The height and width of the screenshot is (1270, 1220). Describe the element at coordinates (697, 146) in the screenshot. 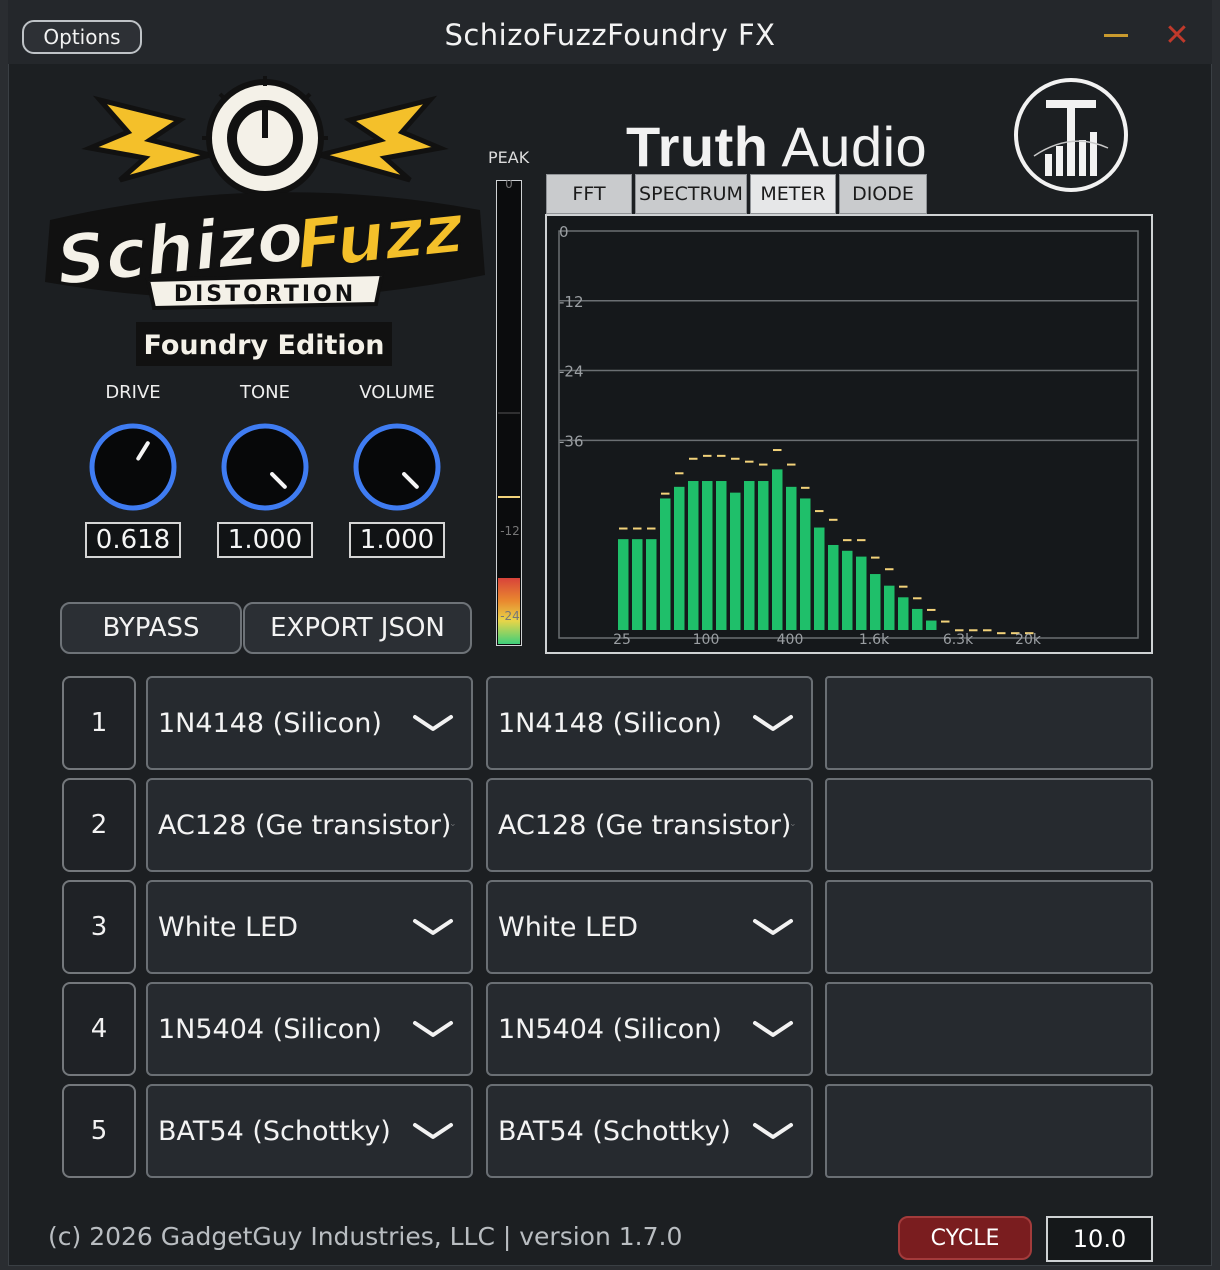

I see `brand-bold: Truth` at that location.